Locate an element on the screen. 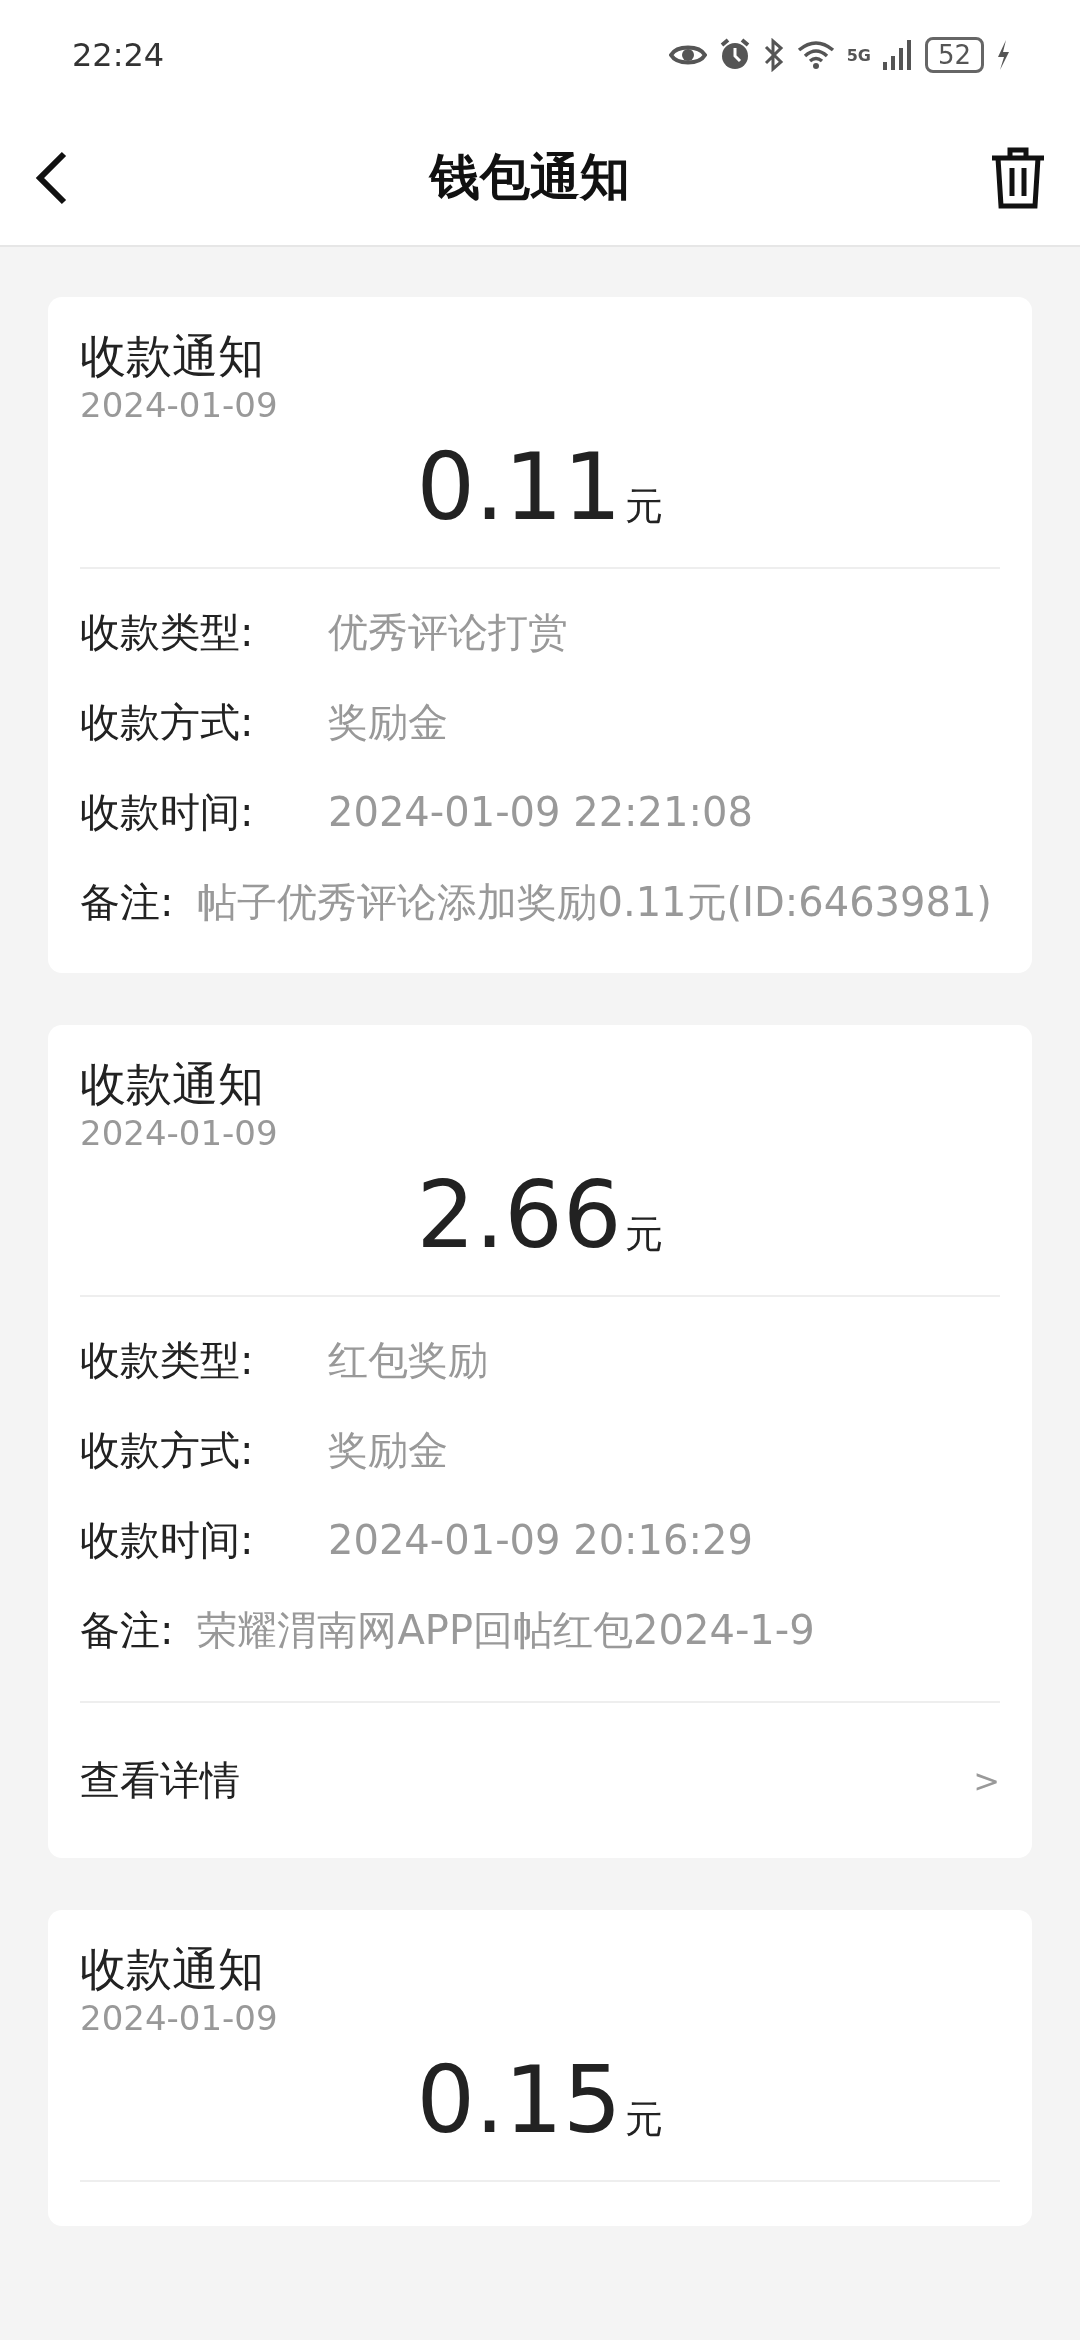  field-value: 帖子优秀评论添加奖励0.11元(ID:6463981) is located at coordinates (594, 902).